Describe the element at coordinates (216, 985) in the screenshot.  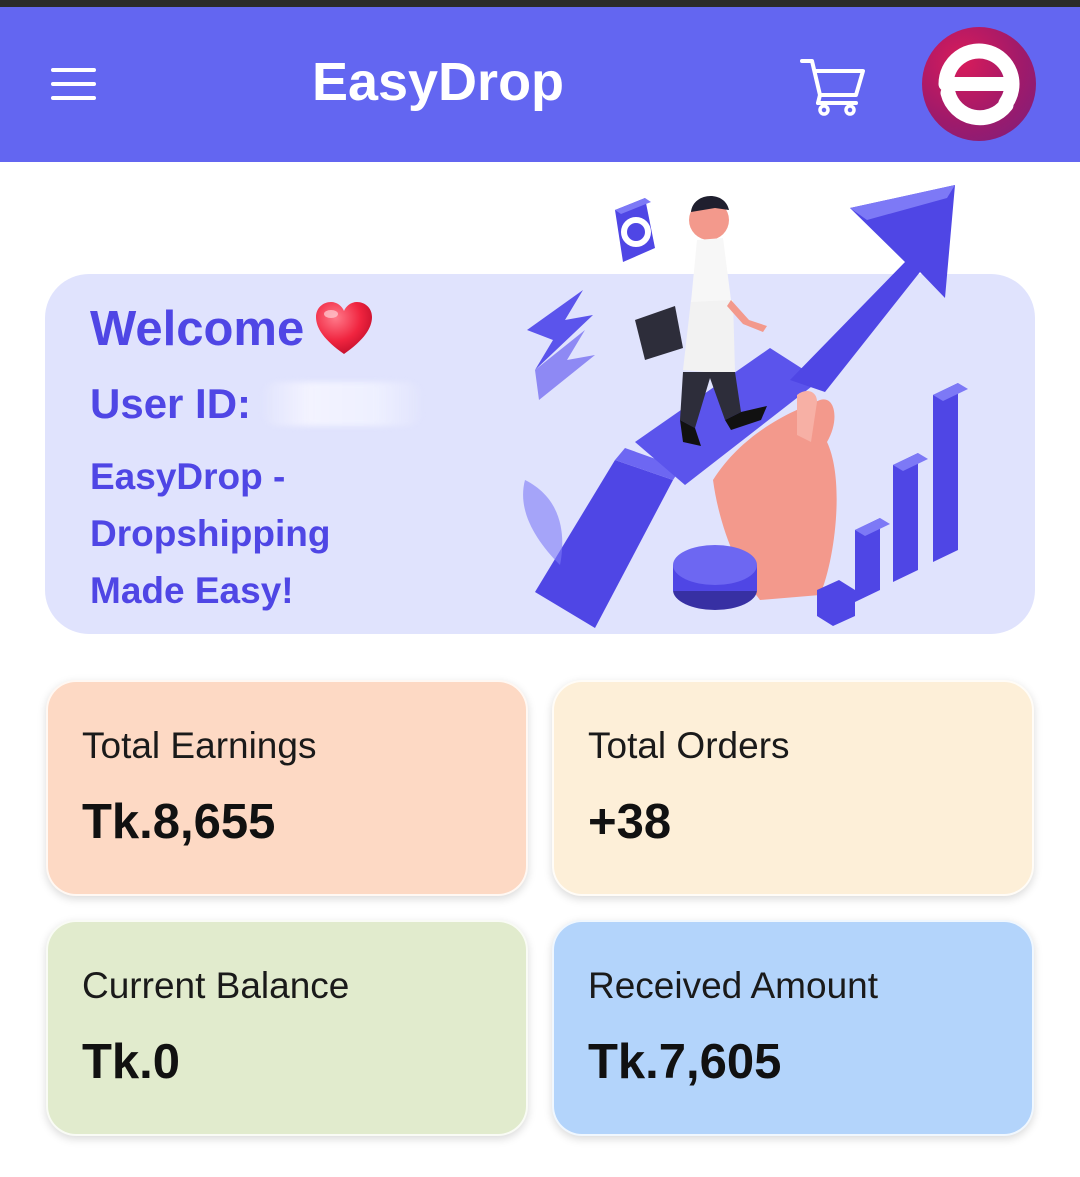
I see `stat-label: Current Balance` at that location.